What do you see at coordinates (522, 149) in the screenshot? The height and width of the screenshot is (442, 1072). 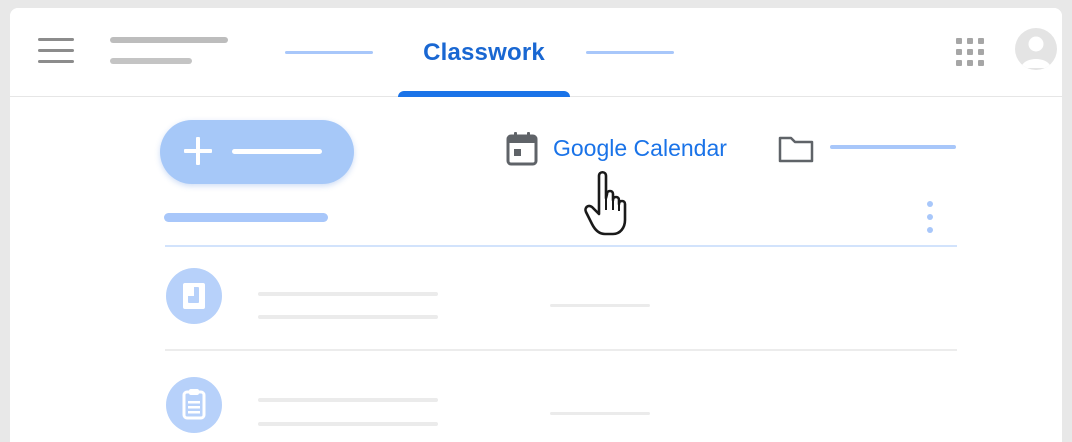 I see `calendar-icon` at bounding box center [522, 149].